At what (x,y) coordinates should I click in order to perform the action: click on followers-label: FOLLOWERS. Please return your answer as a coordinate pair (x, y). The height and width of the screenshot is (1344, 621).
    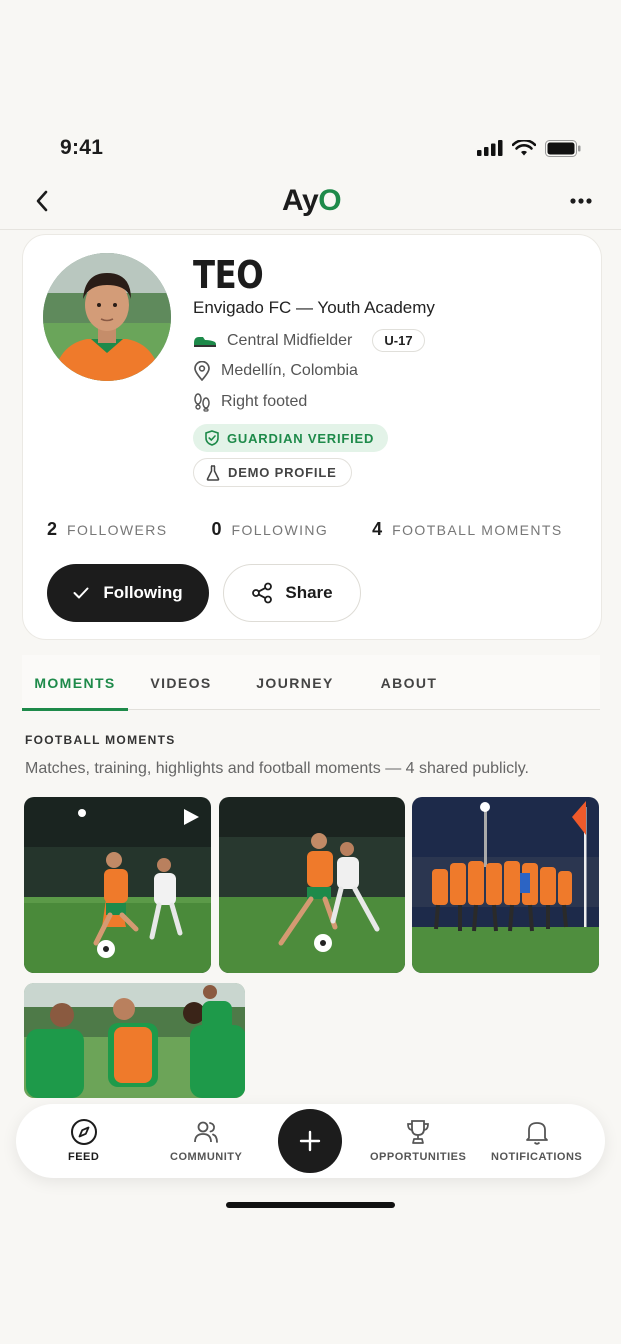
    Looking at the image, I should click on (117, 530).